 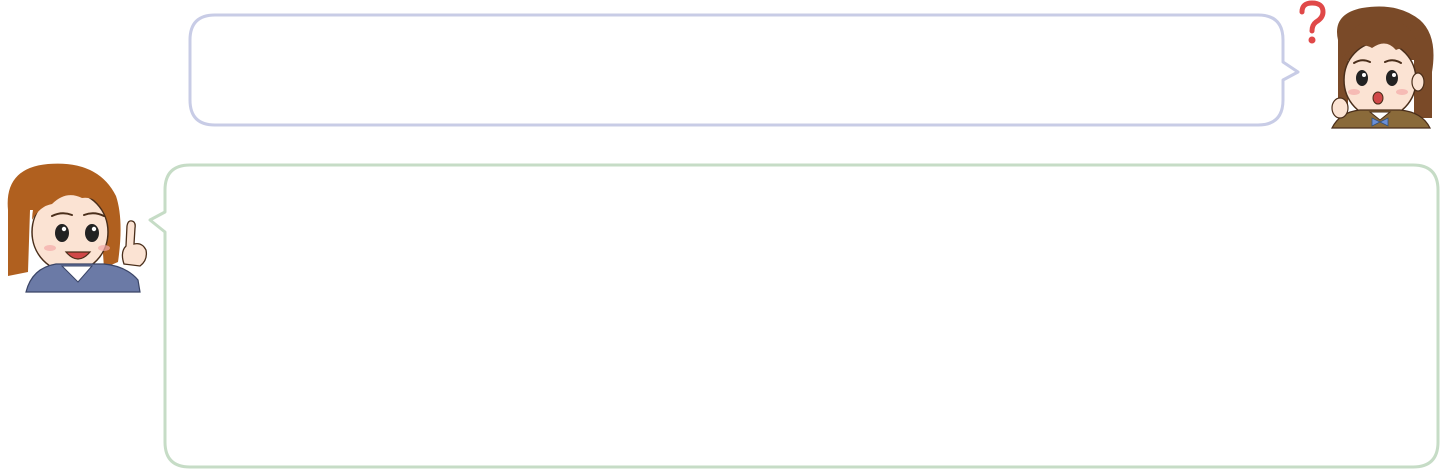 I want to click on teacher-avatar, so click(x=77, y=228).